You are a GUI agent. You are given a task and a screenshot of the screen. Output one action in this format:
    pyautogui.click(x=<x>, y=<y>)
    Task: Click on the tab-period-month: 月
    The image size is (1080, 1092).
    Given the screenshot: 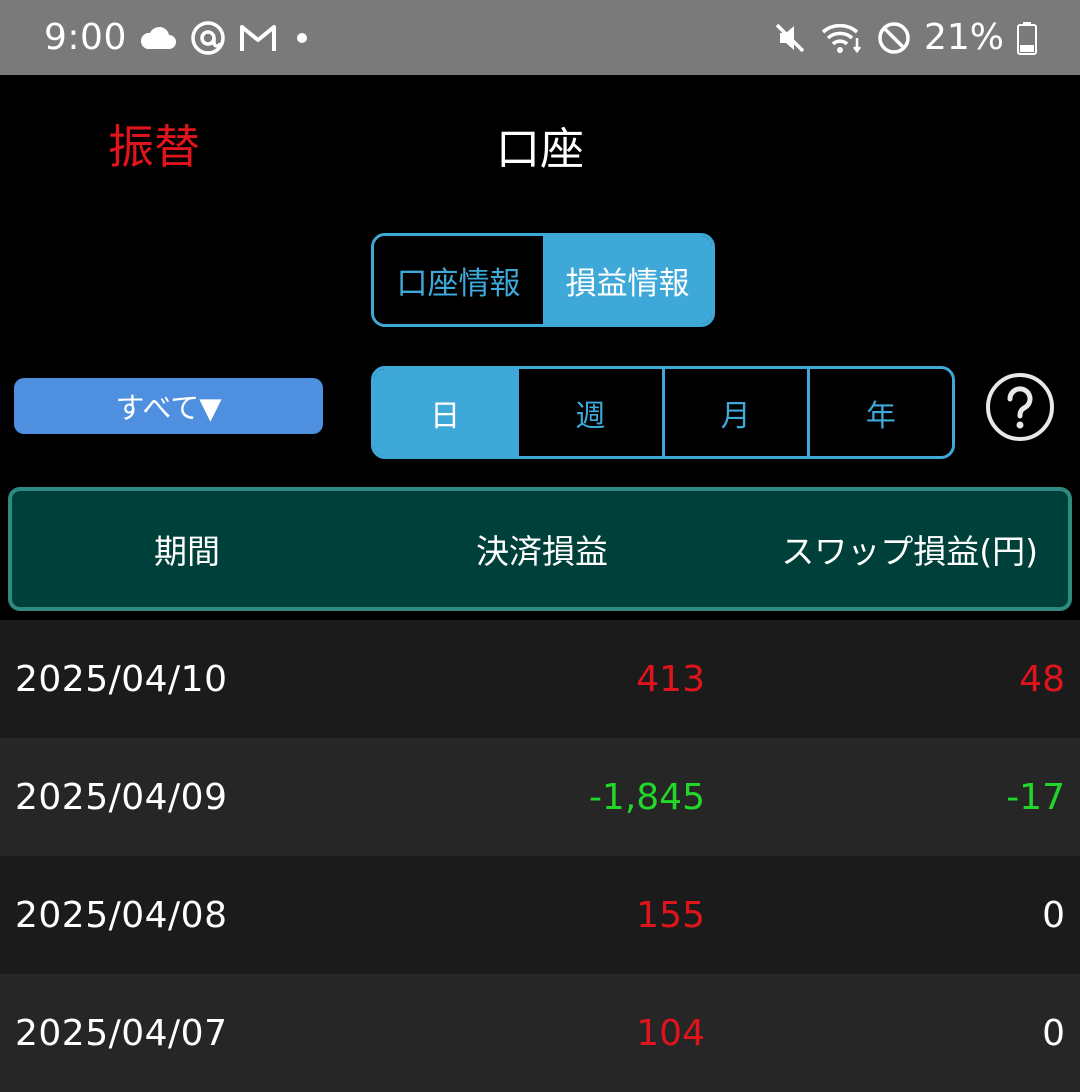 What is the action you would take?
    pyautogui.click(x=734, y=412)
    